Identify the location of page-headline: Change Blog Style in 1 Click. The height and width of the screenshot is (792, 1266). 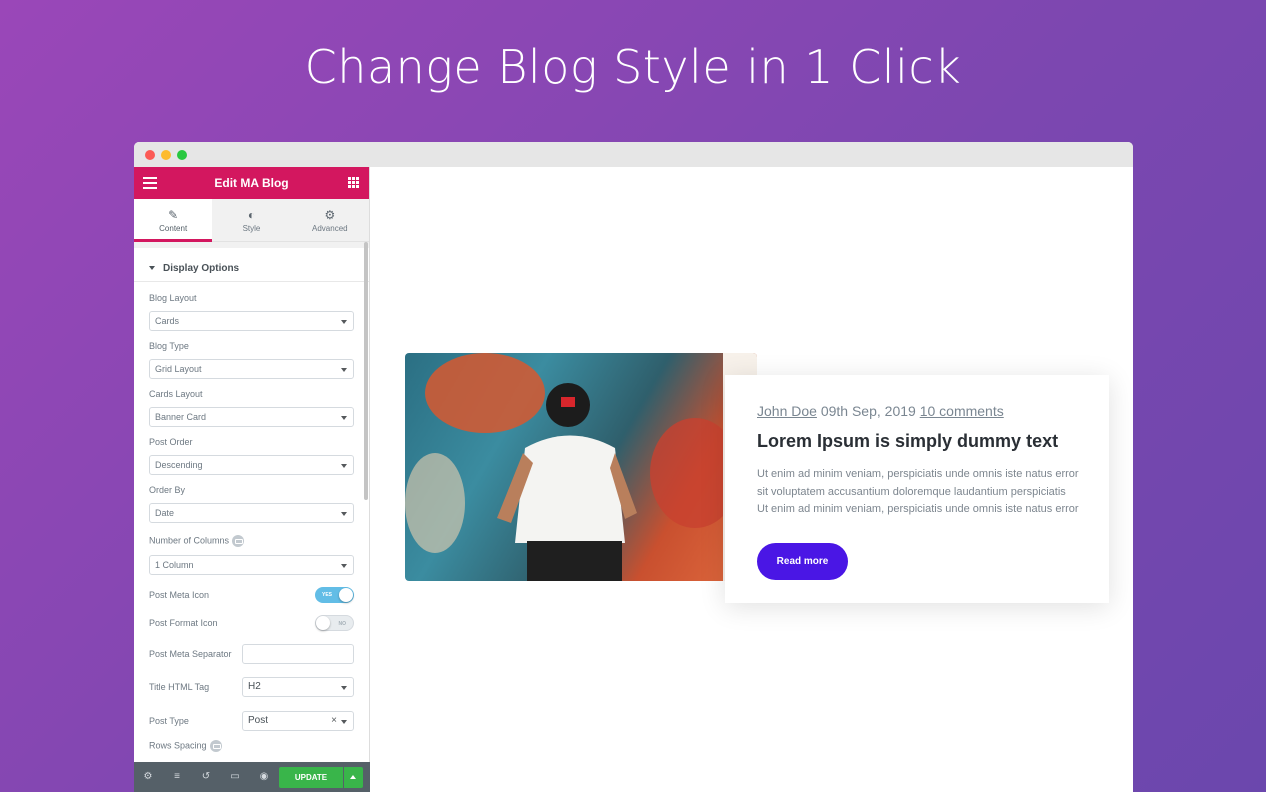
(633, 67).